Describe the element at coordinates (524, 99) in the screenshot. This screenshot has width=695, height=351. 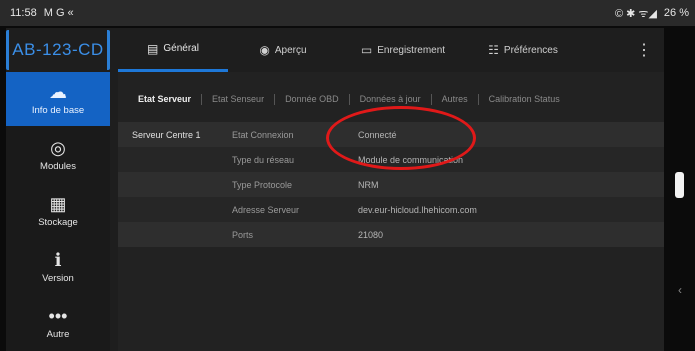
I see `subtab-calibration-status: Calibration Status` at that location.